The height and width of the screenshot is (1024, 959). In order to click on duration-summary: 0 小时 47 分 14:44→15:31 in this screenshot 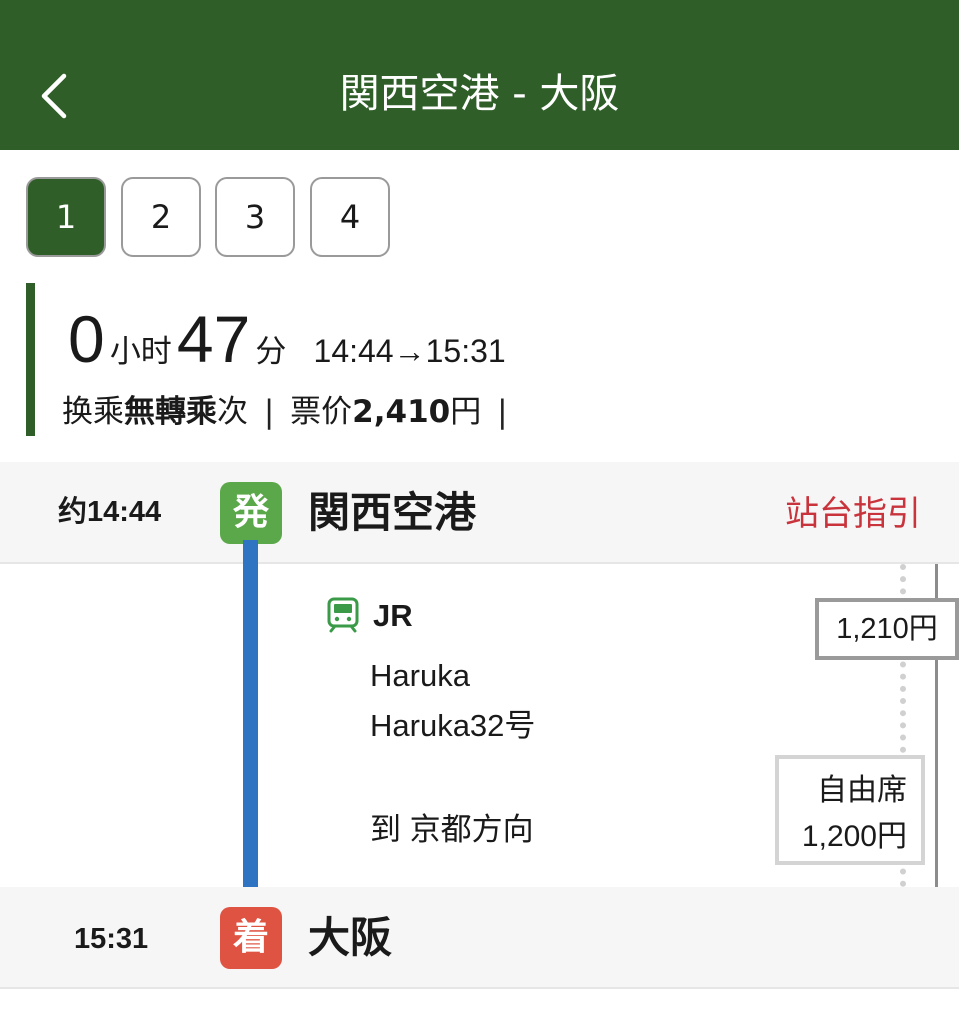, I will do `click(287, 339)`.